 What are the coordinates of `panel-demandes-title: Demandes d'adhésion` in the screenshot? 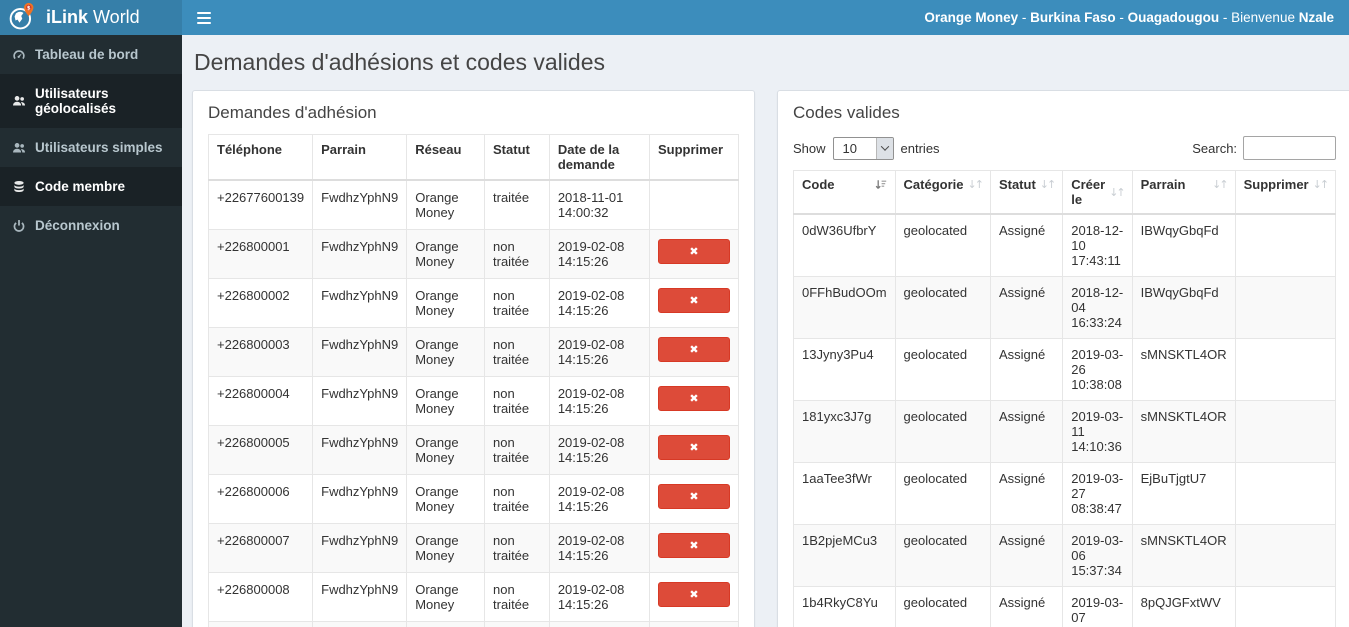 It's located at (292, 112).